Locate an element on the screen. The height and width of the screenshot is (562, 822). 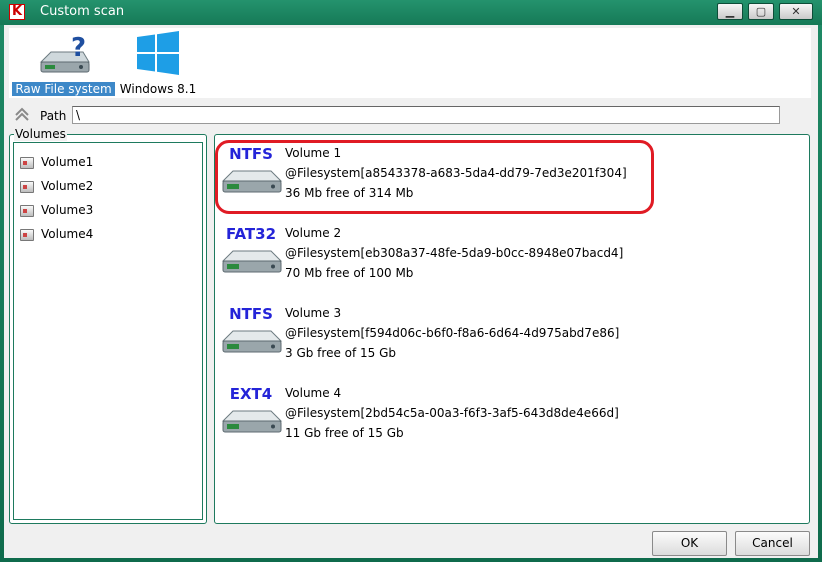
cancel-button: Cancel is located at coordinates (772, 543).